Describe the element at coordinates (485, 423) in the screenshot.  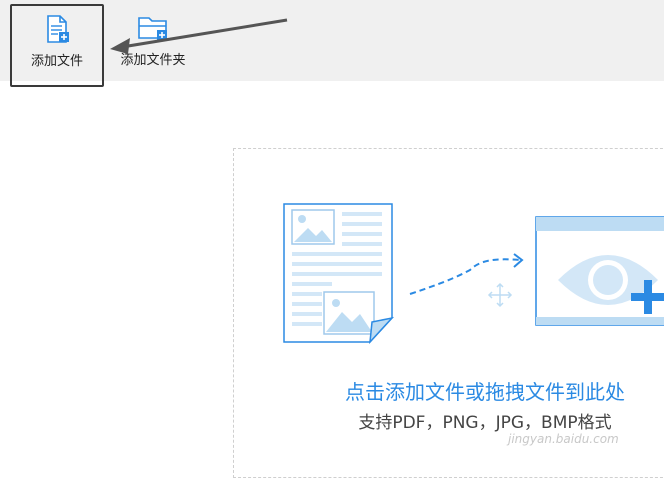
I see `drop-zone-subtitle: 支持PDF，PNG，JPG，BMP格式` at that location.